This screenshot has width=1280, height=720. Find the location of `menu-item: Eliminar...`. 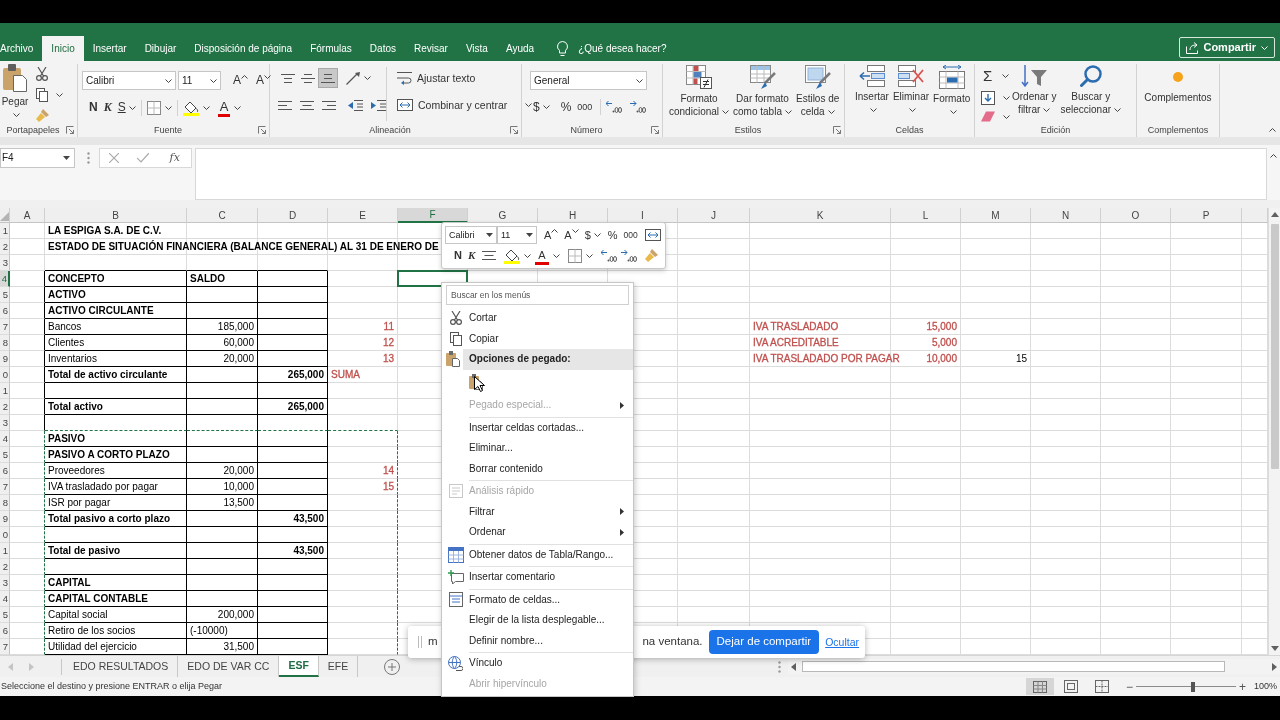

menu-item: Eliminar... is located at coordinates (537, 448).